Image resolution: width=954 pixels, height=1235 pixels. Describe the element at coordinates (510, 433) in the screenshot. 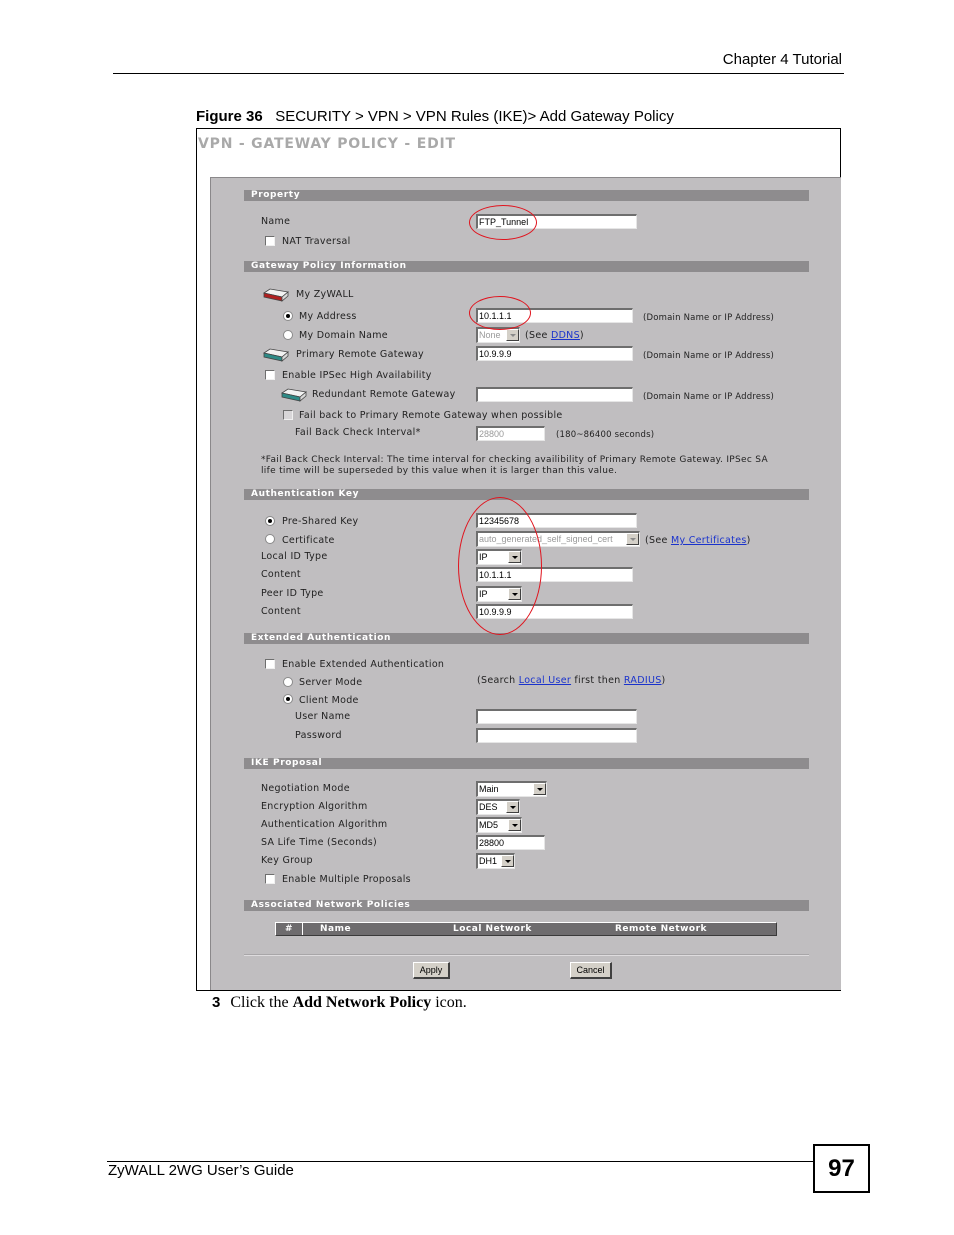

I see `fail-back-interval-input: 28800` at that location.